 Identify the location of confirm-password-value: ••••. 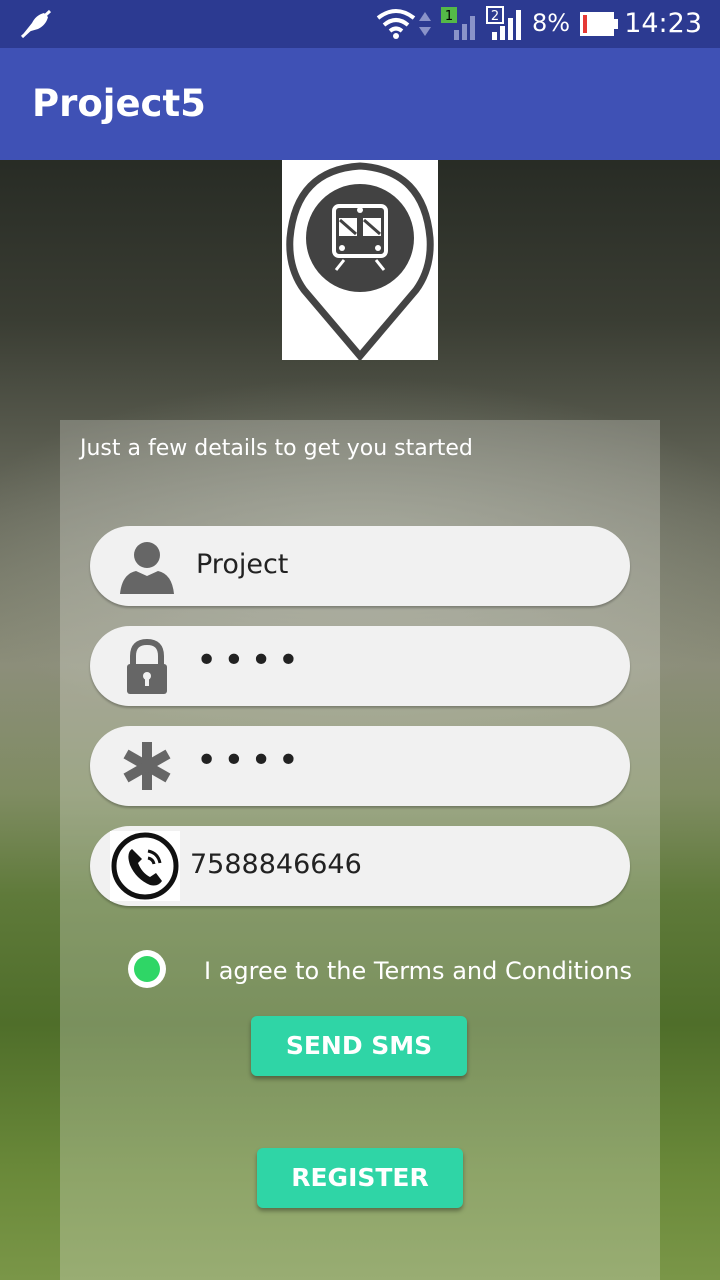
(250, 760).